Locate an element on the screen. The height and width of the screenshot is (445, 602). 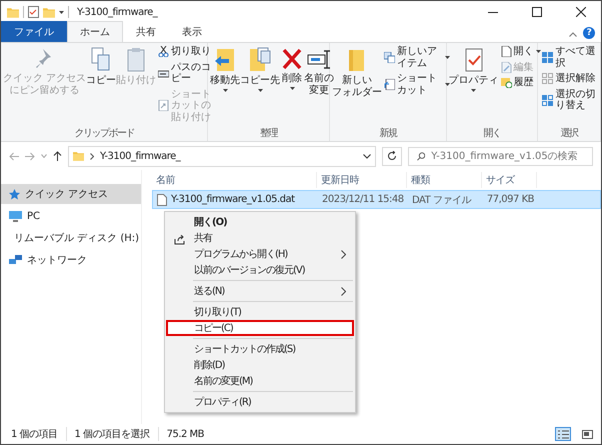
ribbon-button: 新しいアイテム is located at coordinates (416, 57).